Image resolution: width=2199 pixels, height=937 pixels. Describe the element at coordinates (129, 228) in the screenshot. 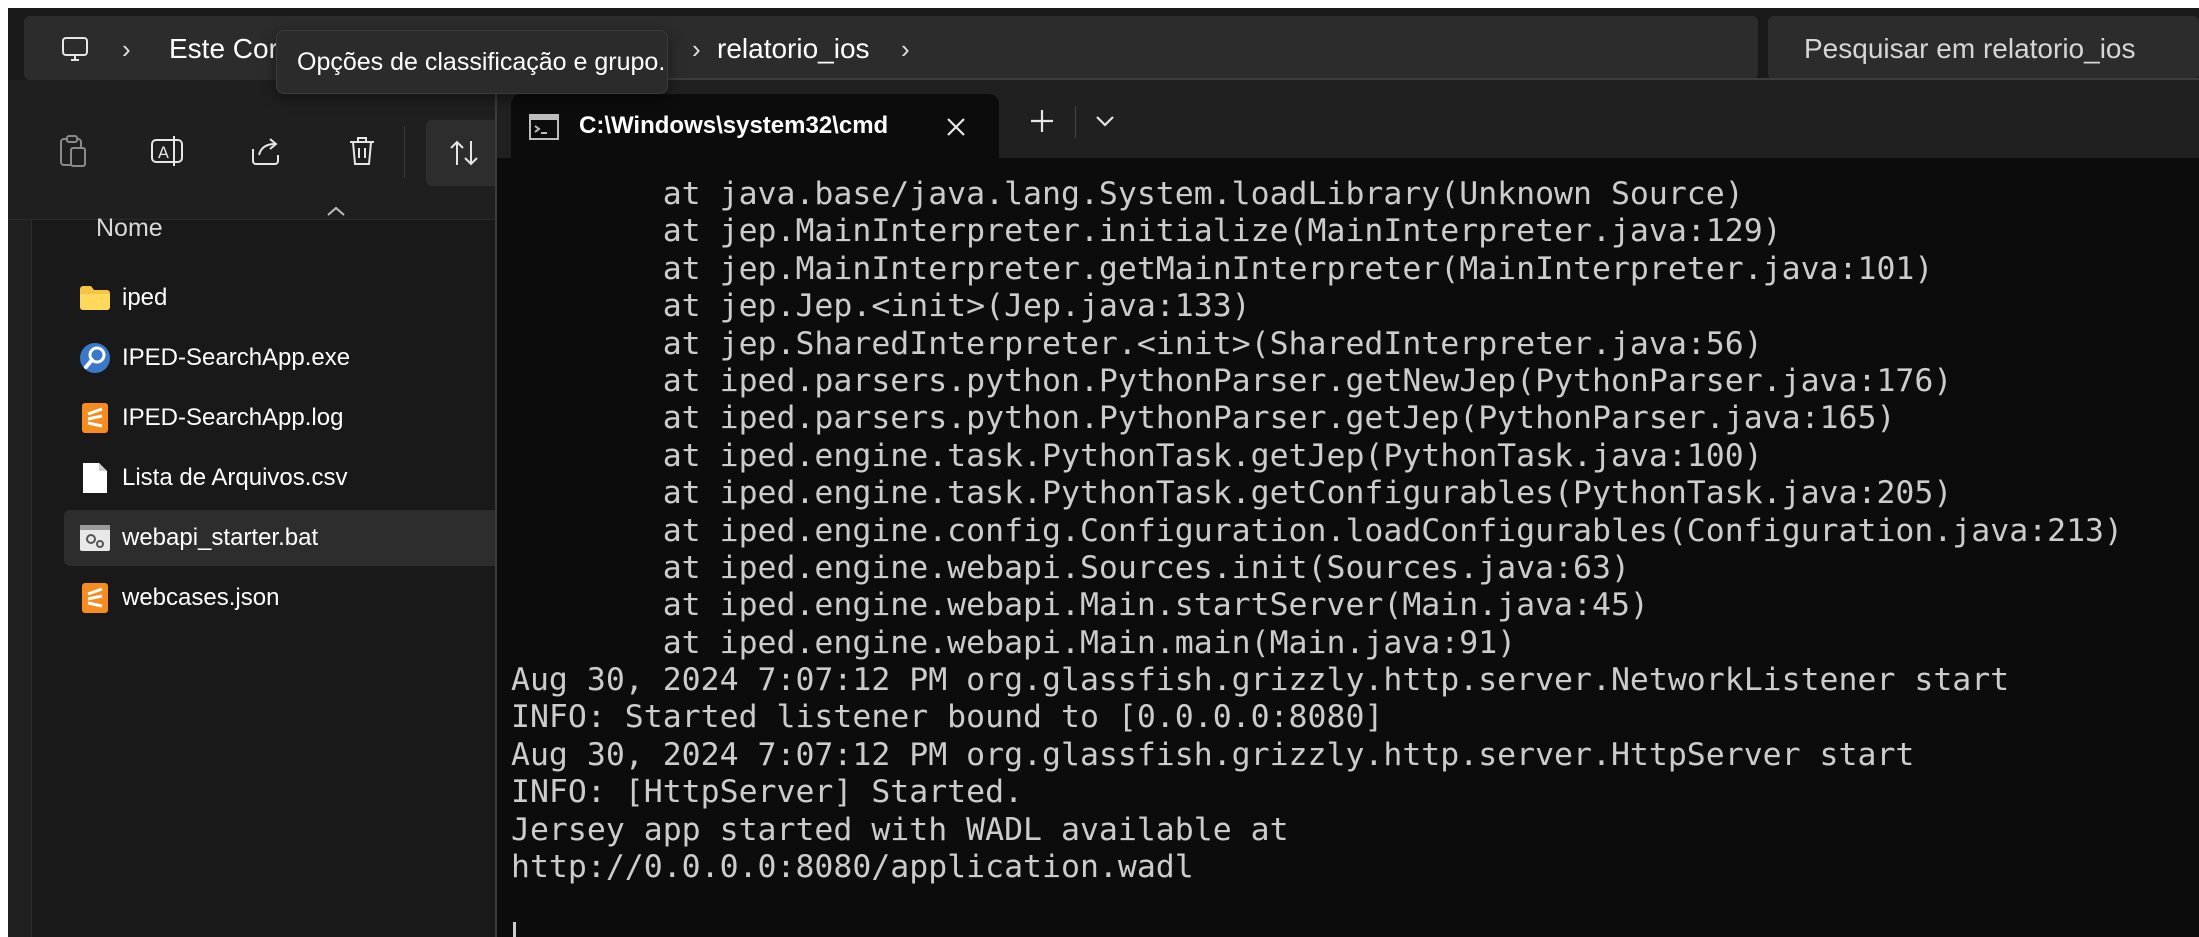

I see `column-header-name: Nome` at that location.